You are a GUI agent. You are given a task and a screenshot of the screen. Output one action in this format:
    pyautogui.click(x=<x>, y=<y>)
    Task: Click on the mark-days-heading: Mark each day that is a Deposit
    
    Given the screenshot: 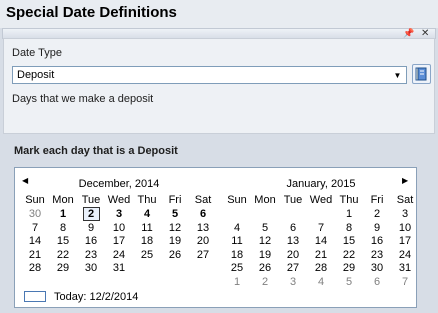 What is the action you would take?
    pyautogui.click(x=96, y=151)
    